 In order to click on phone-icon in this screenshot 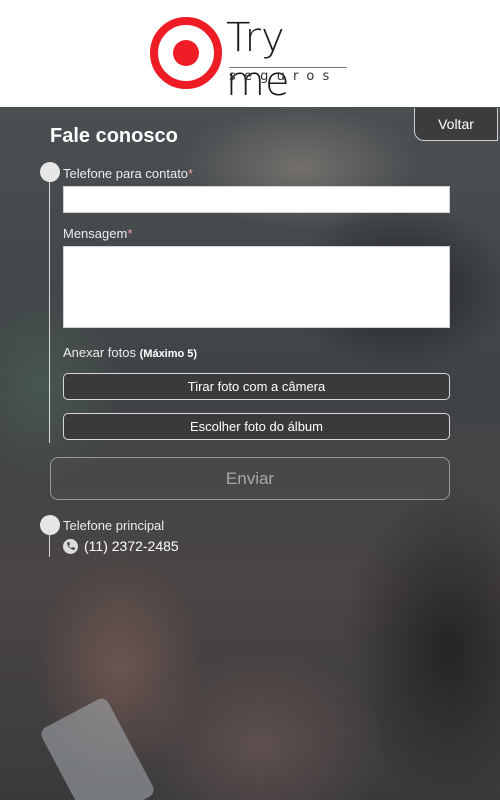, I will do `click(70, 546)`.